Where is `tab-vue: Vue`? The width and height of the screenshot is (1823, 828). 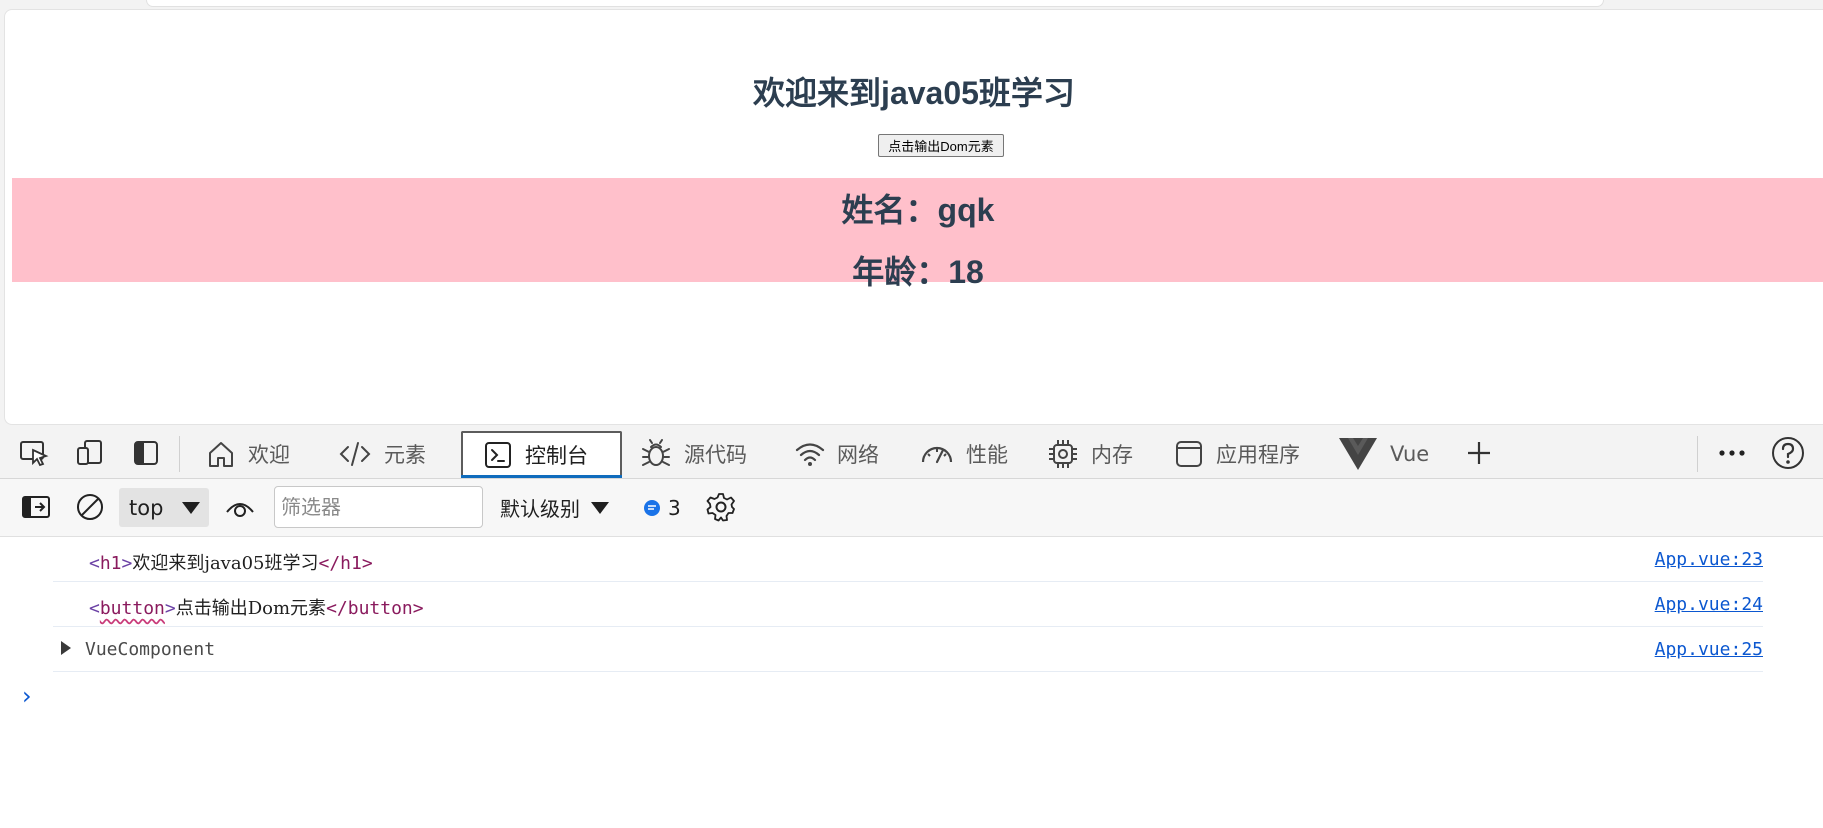
tab-vue: Vue is located at coordinates (1383, 453).